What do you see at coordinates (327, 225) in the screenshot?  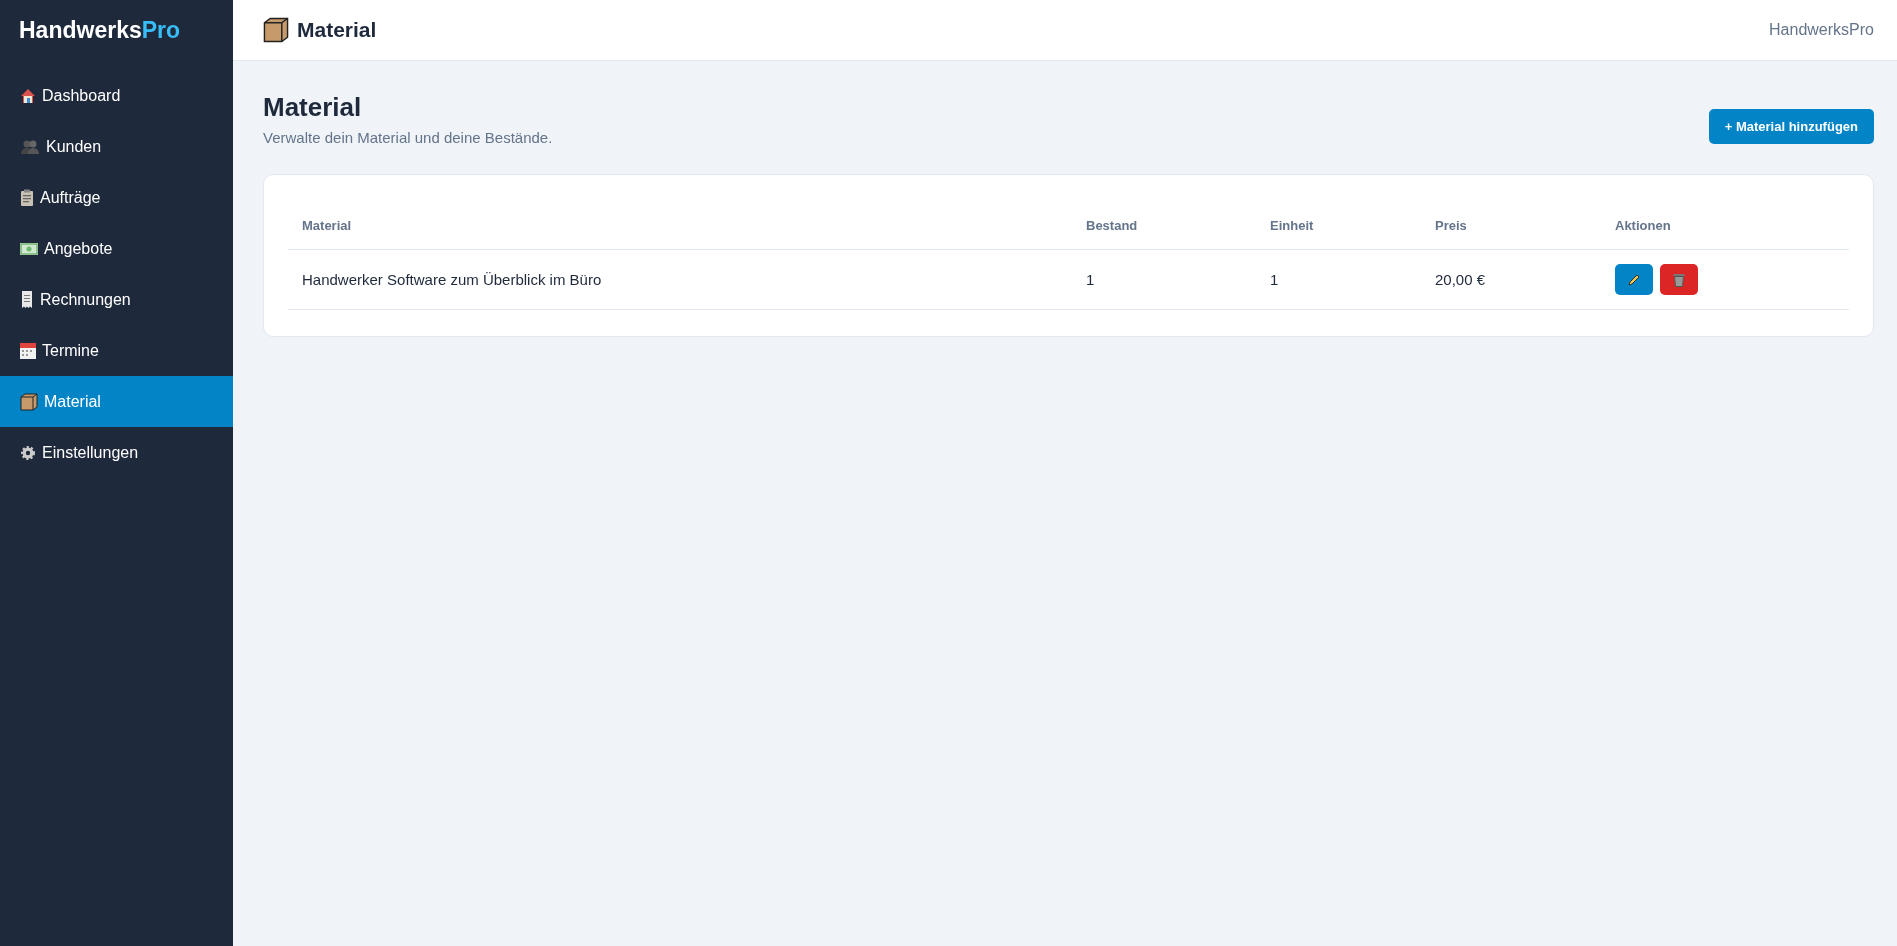 I see `column-header: Material` at bounding box center [327, 225].